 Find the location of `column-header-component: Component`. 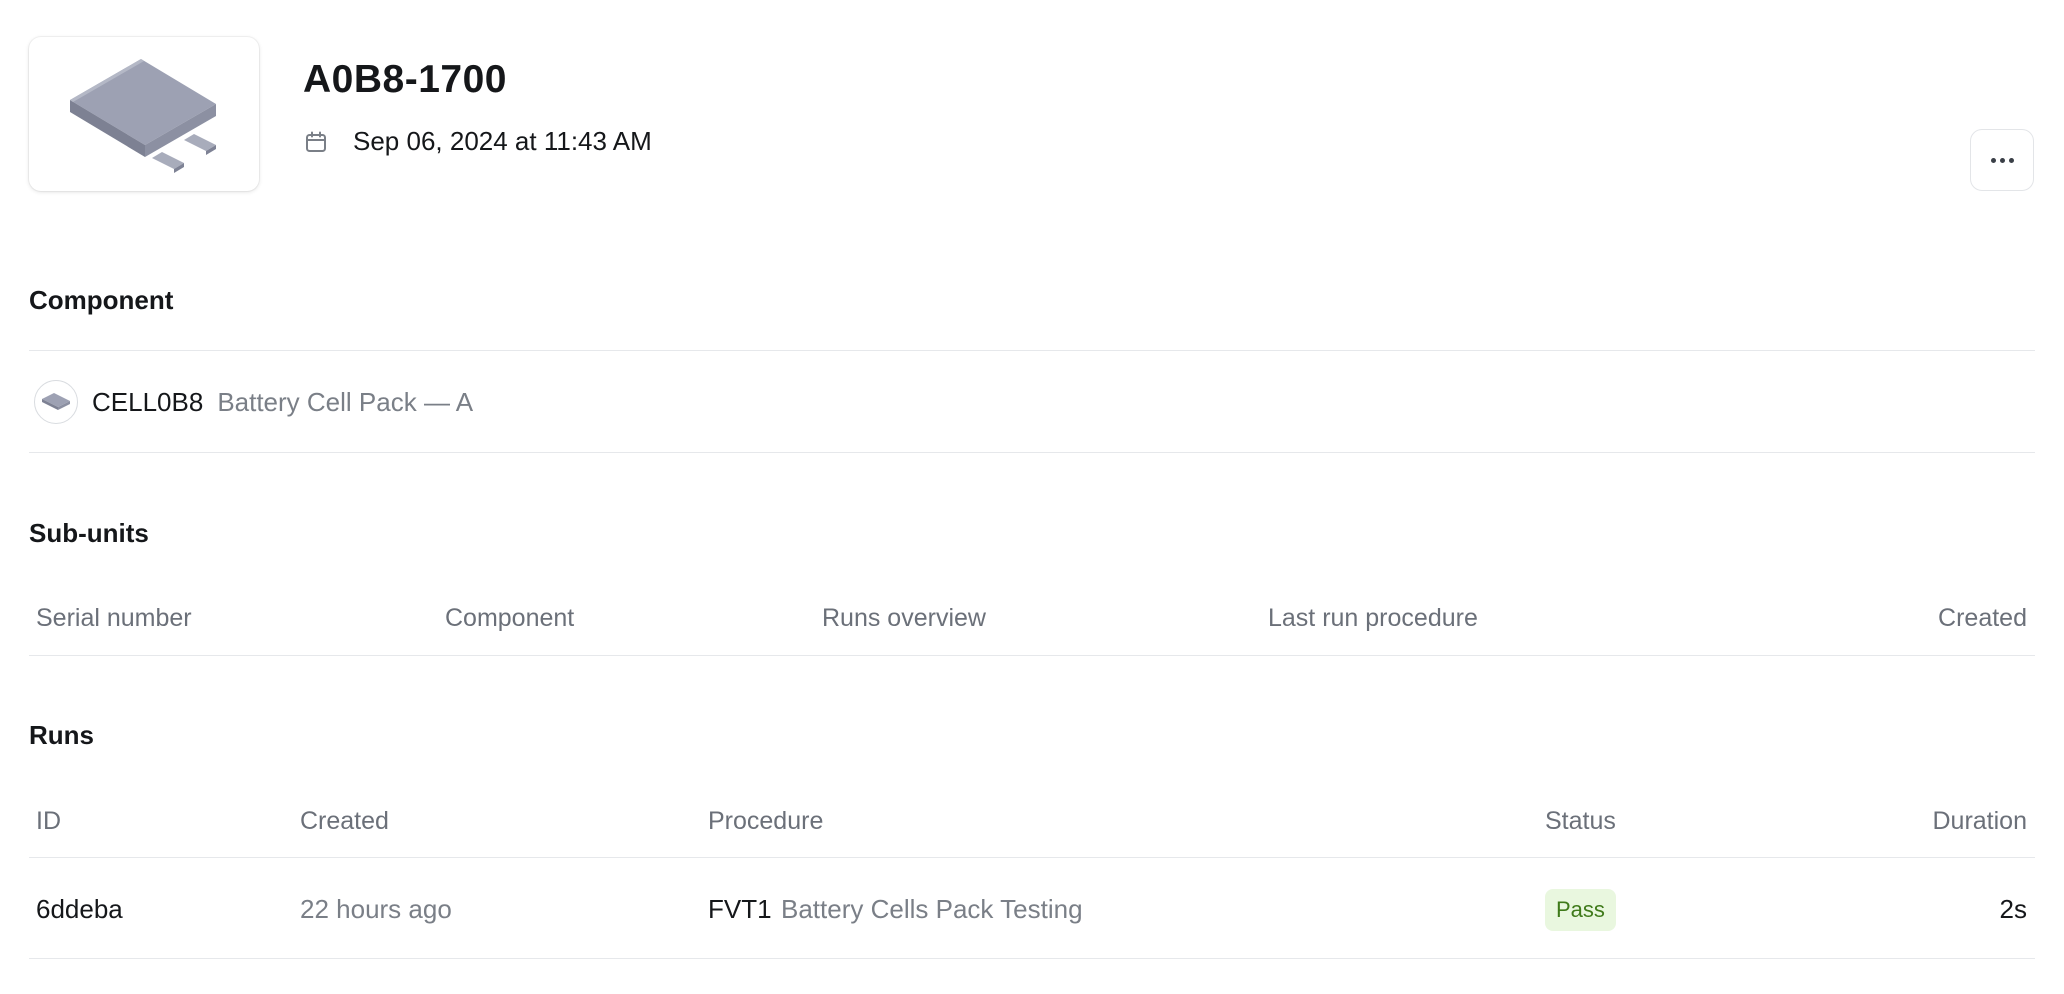

column-header-component: Component is located at coordinates (509, 618).